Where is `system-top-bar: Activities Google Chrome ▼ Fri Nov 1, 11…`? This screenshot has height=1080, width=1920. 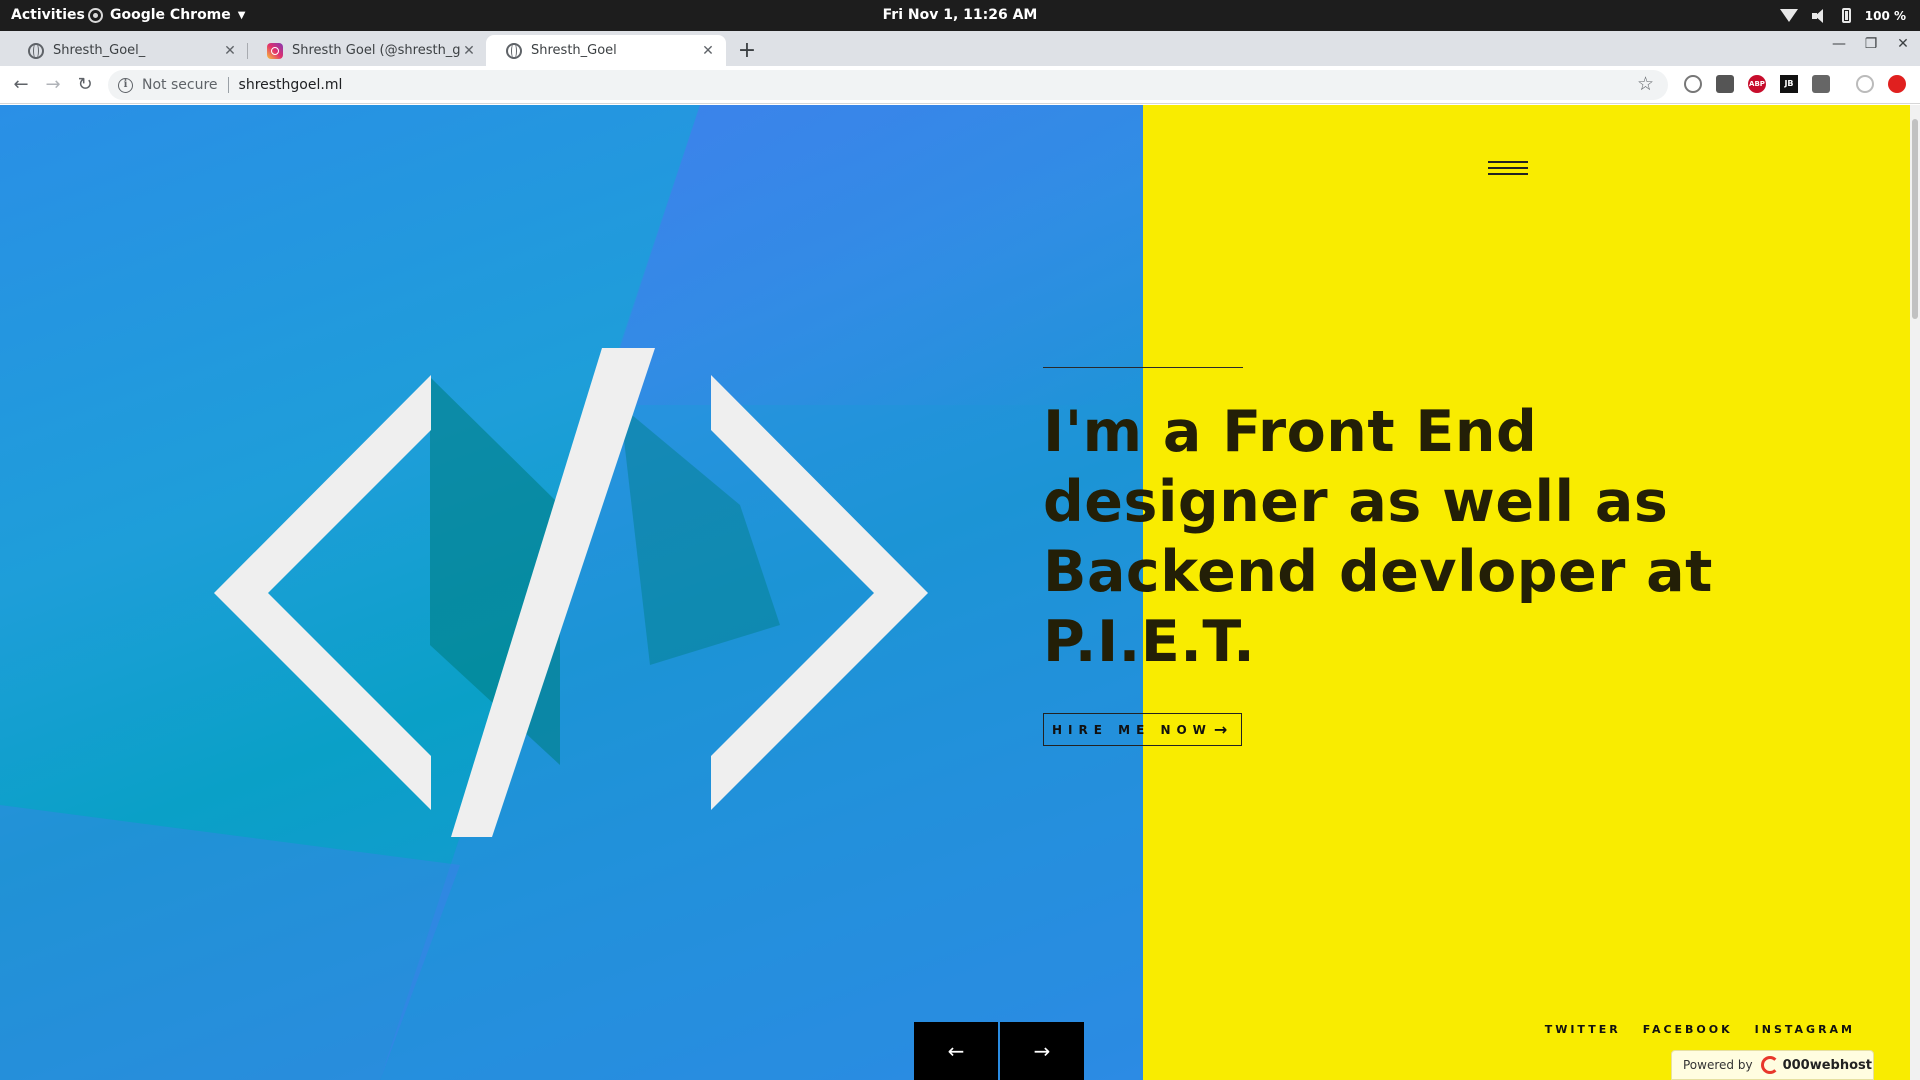 system-top-bar: Activities Google Chrome ▼ Fri Nov 1, 11… is located at coordinates (960, 15).